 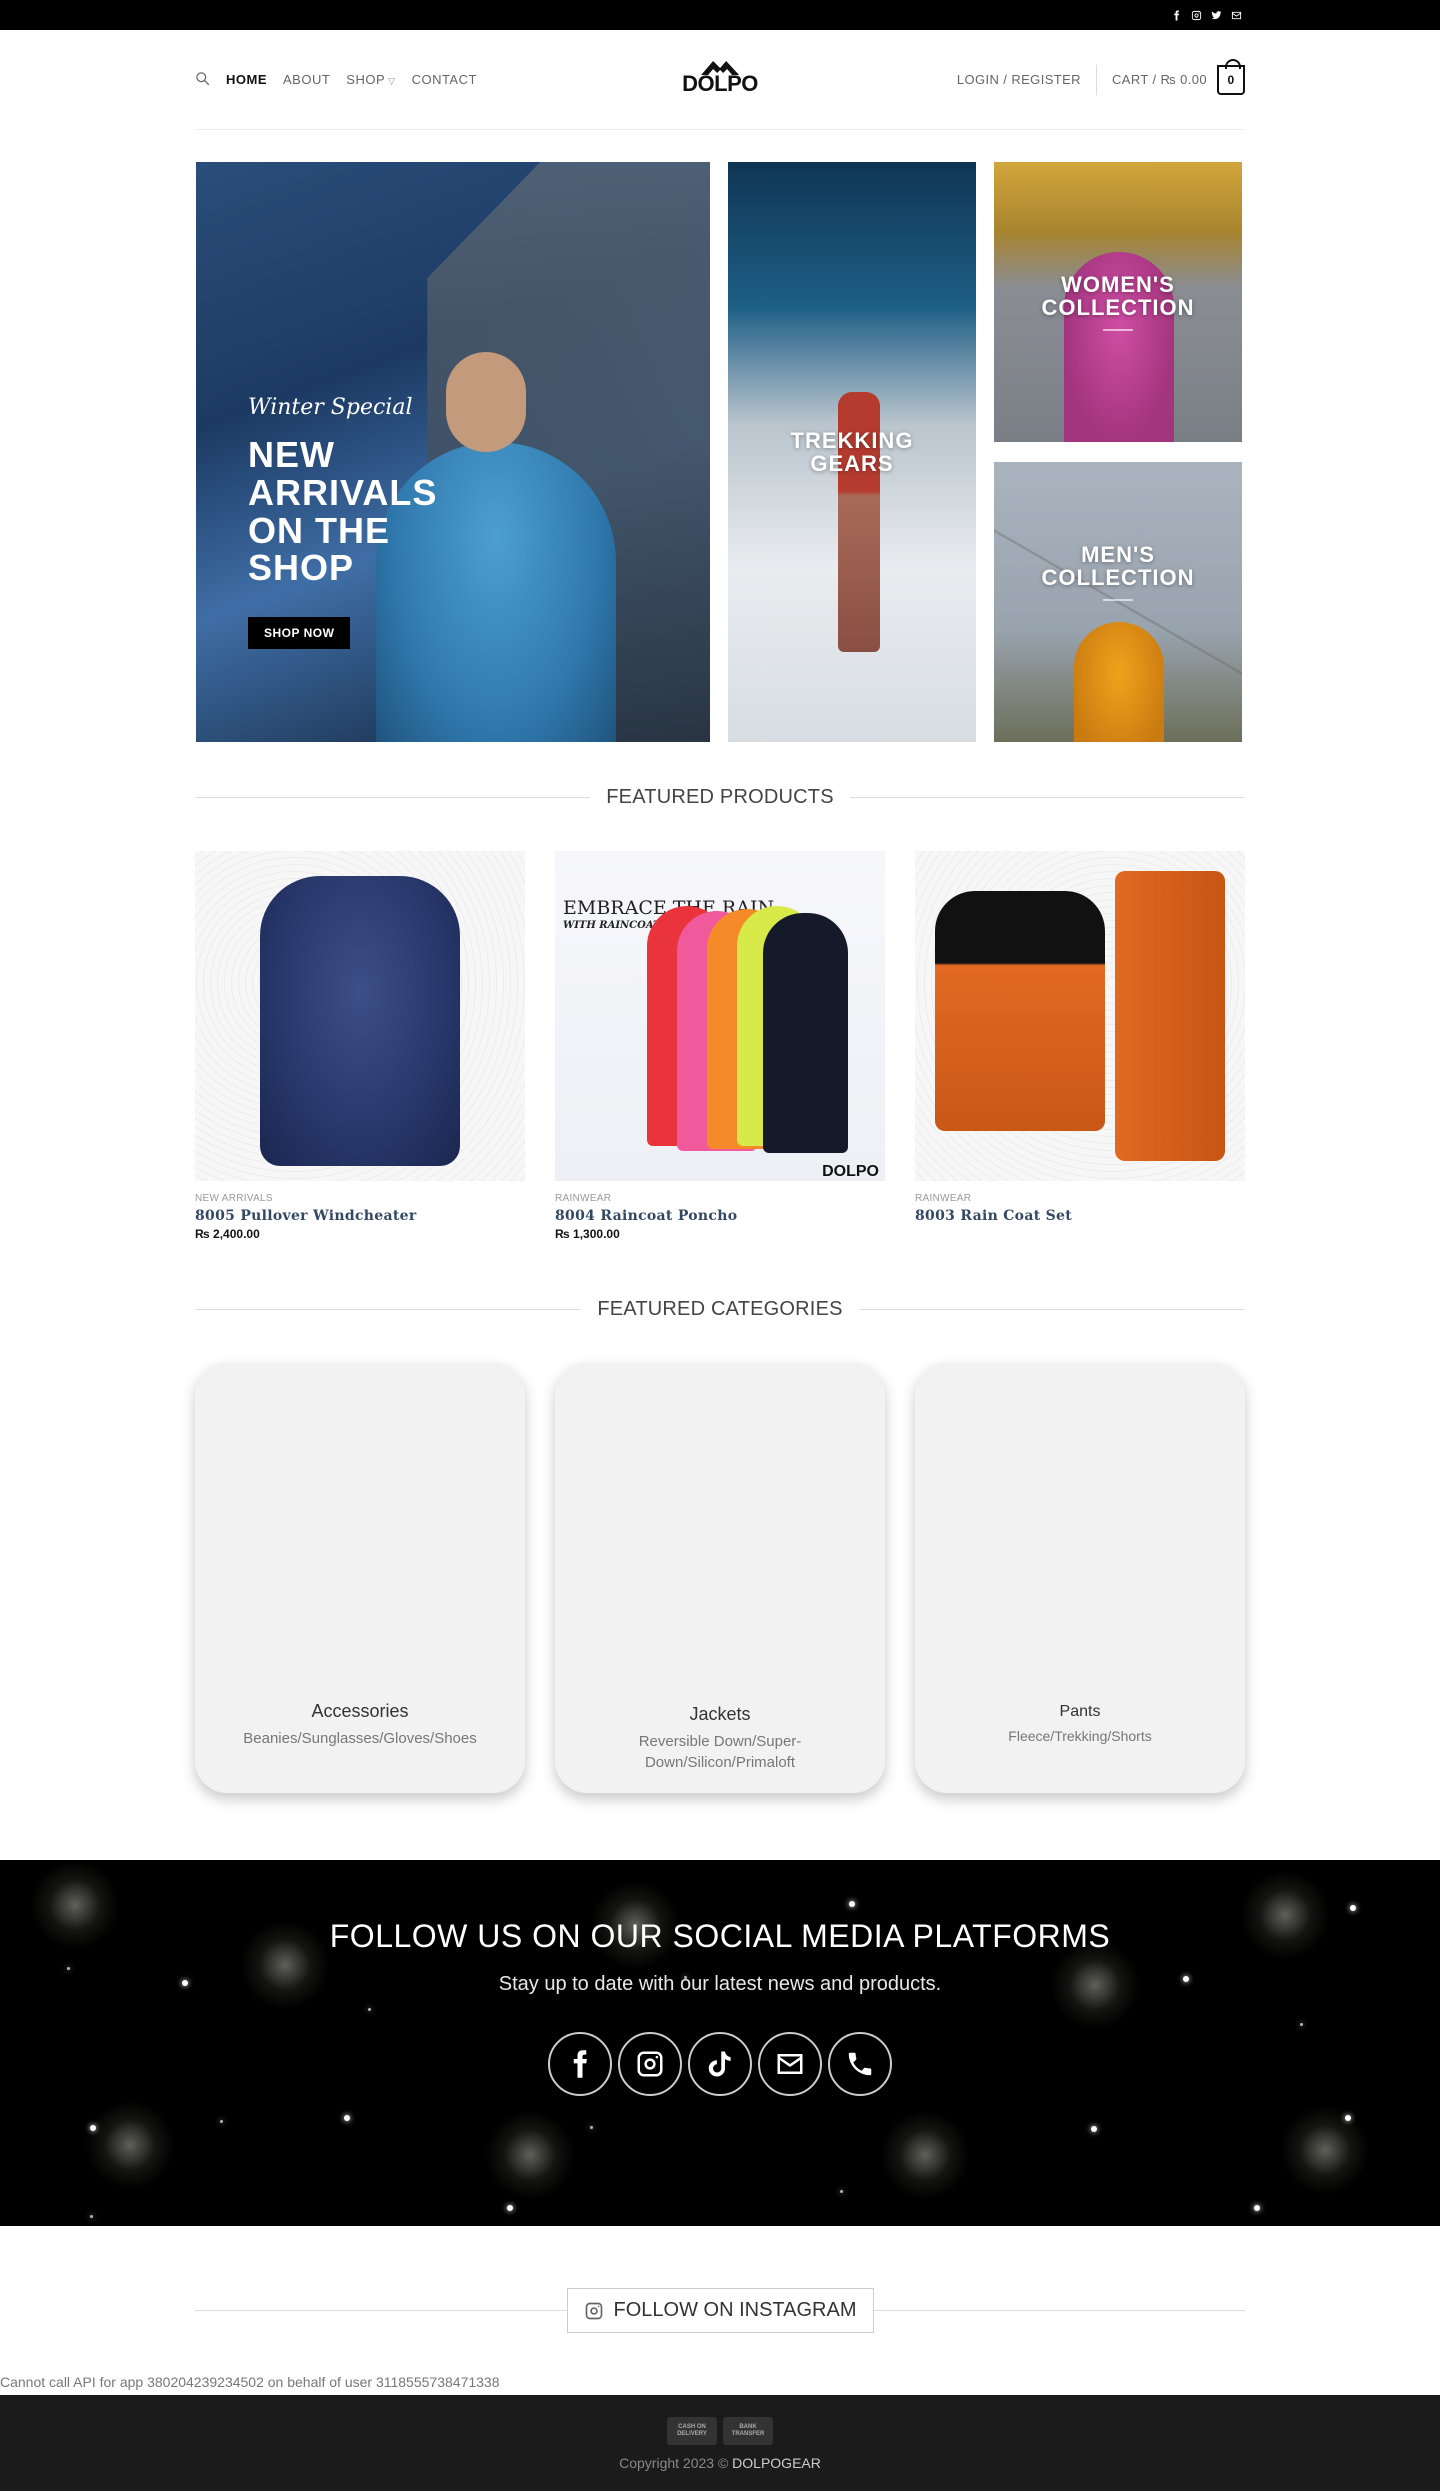 I want to click on nav-contact: CONTACT, so click(x=444, y=79).